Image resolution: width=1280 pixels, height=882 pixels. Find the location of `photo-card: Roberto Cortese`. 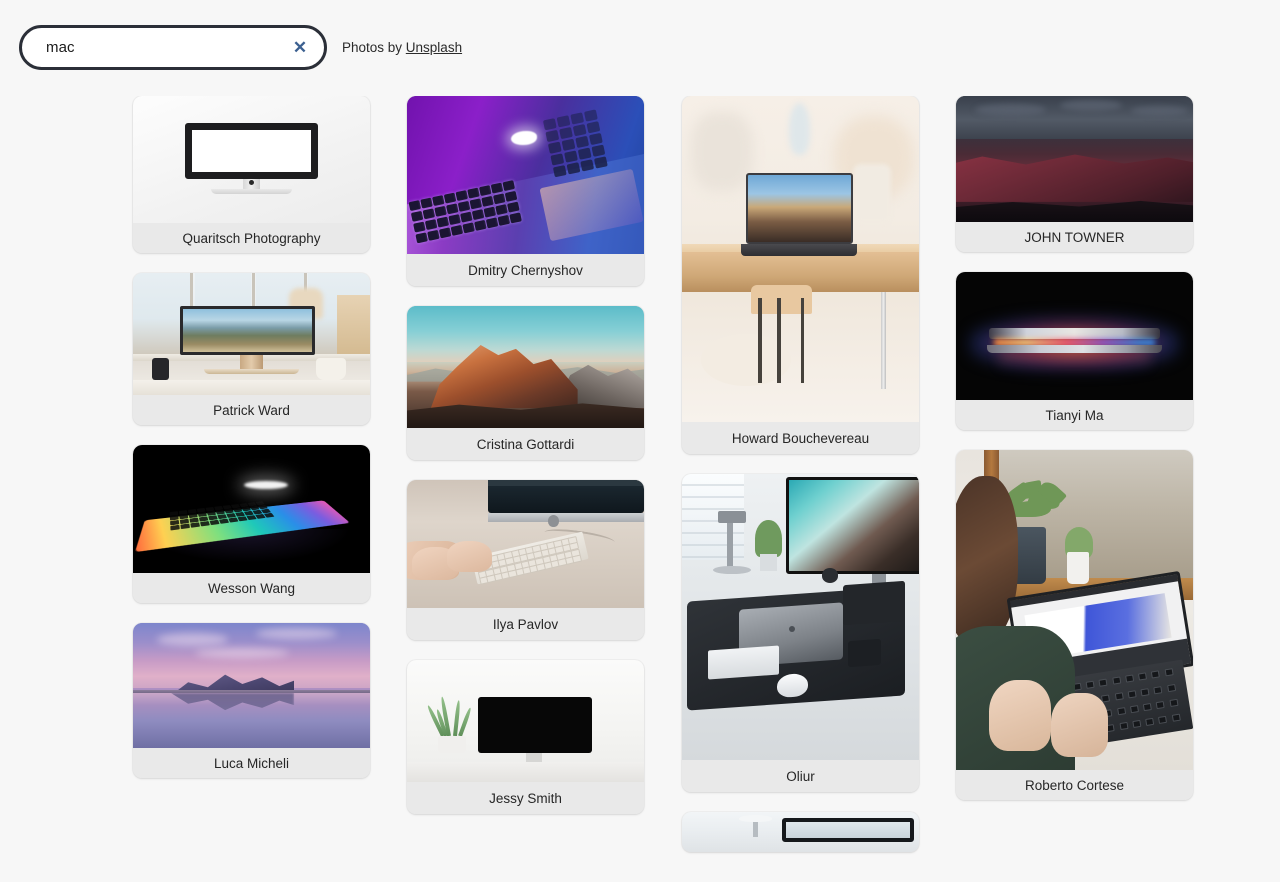

photo-card: Roberto Cortese is located at coordinates (1074, 625).